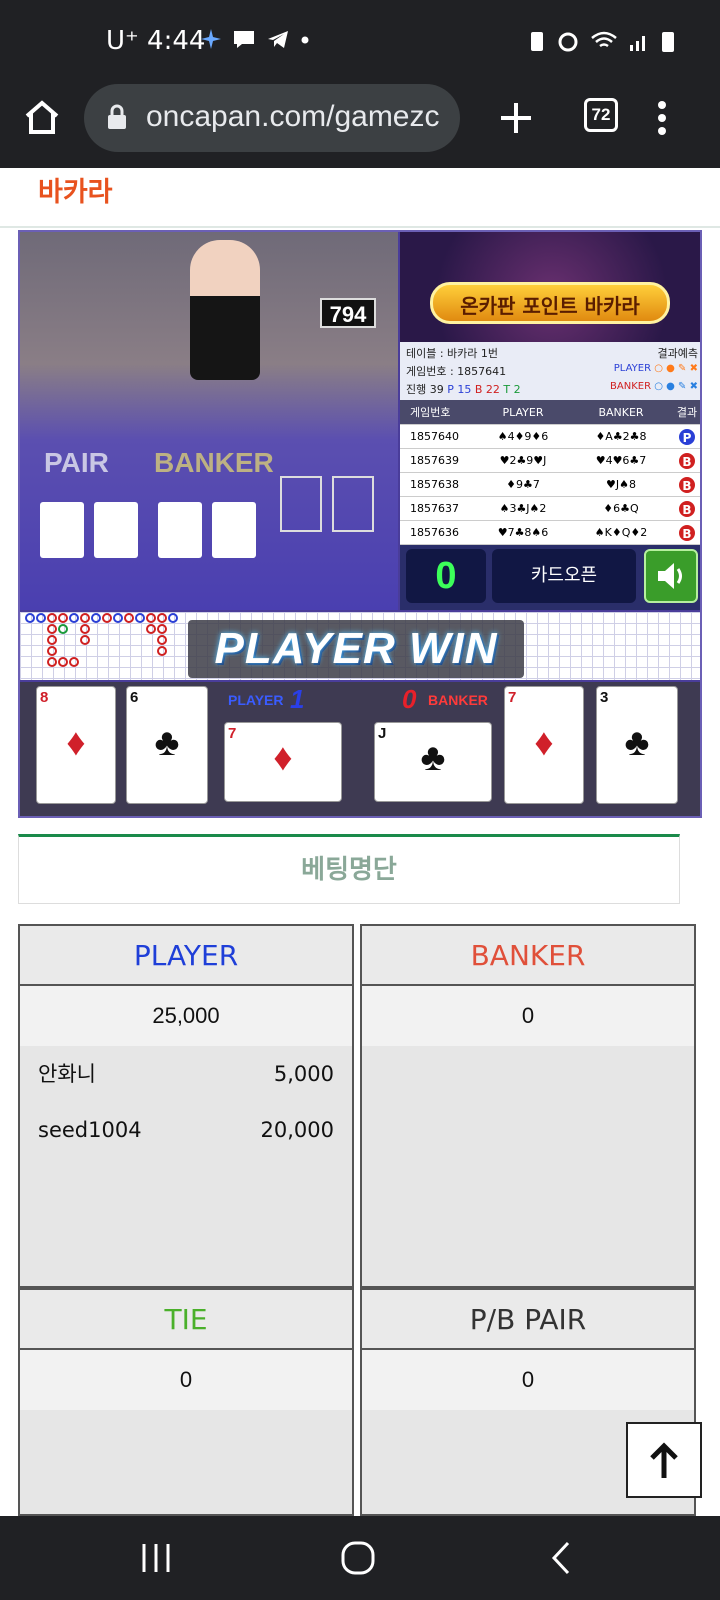 This screenshot has height=1600, width=720. Describe the element at coordinates (544, 745) in the screenshot. I see `banker-card-2: 7 ♦` at that location.